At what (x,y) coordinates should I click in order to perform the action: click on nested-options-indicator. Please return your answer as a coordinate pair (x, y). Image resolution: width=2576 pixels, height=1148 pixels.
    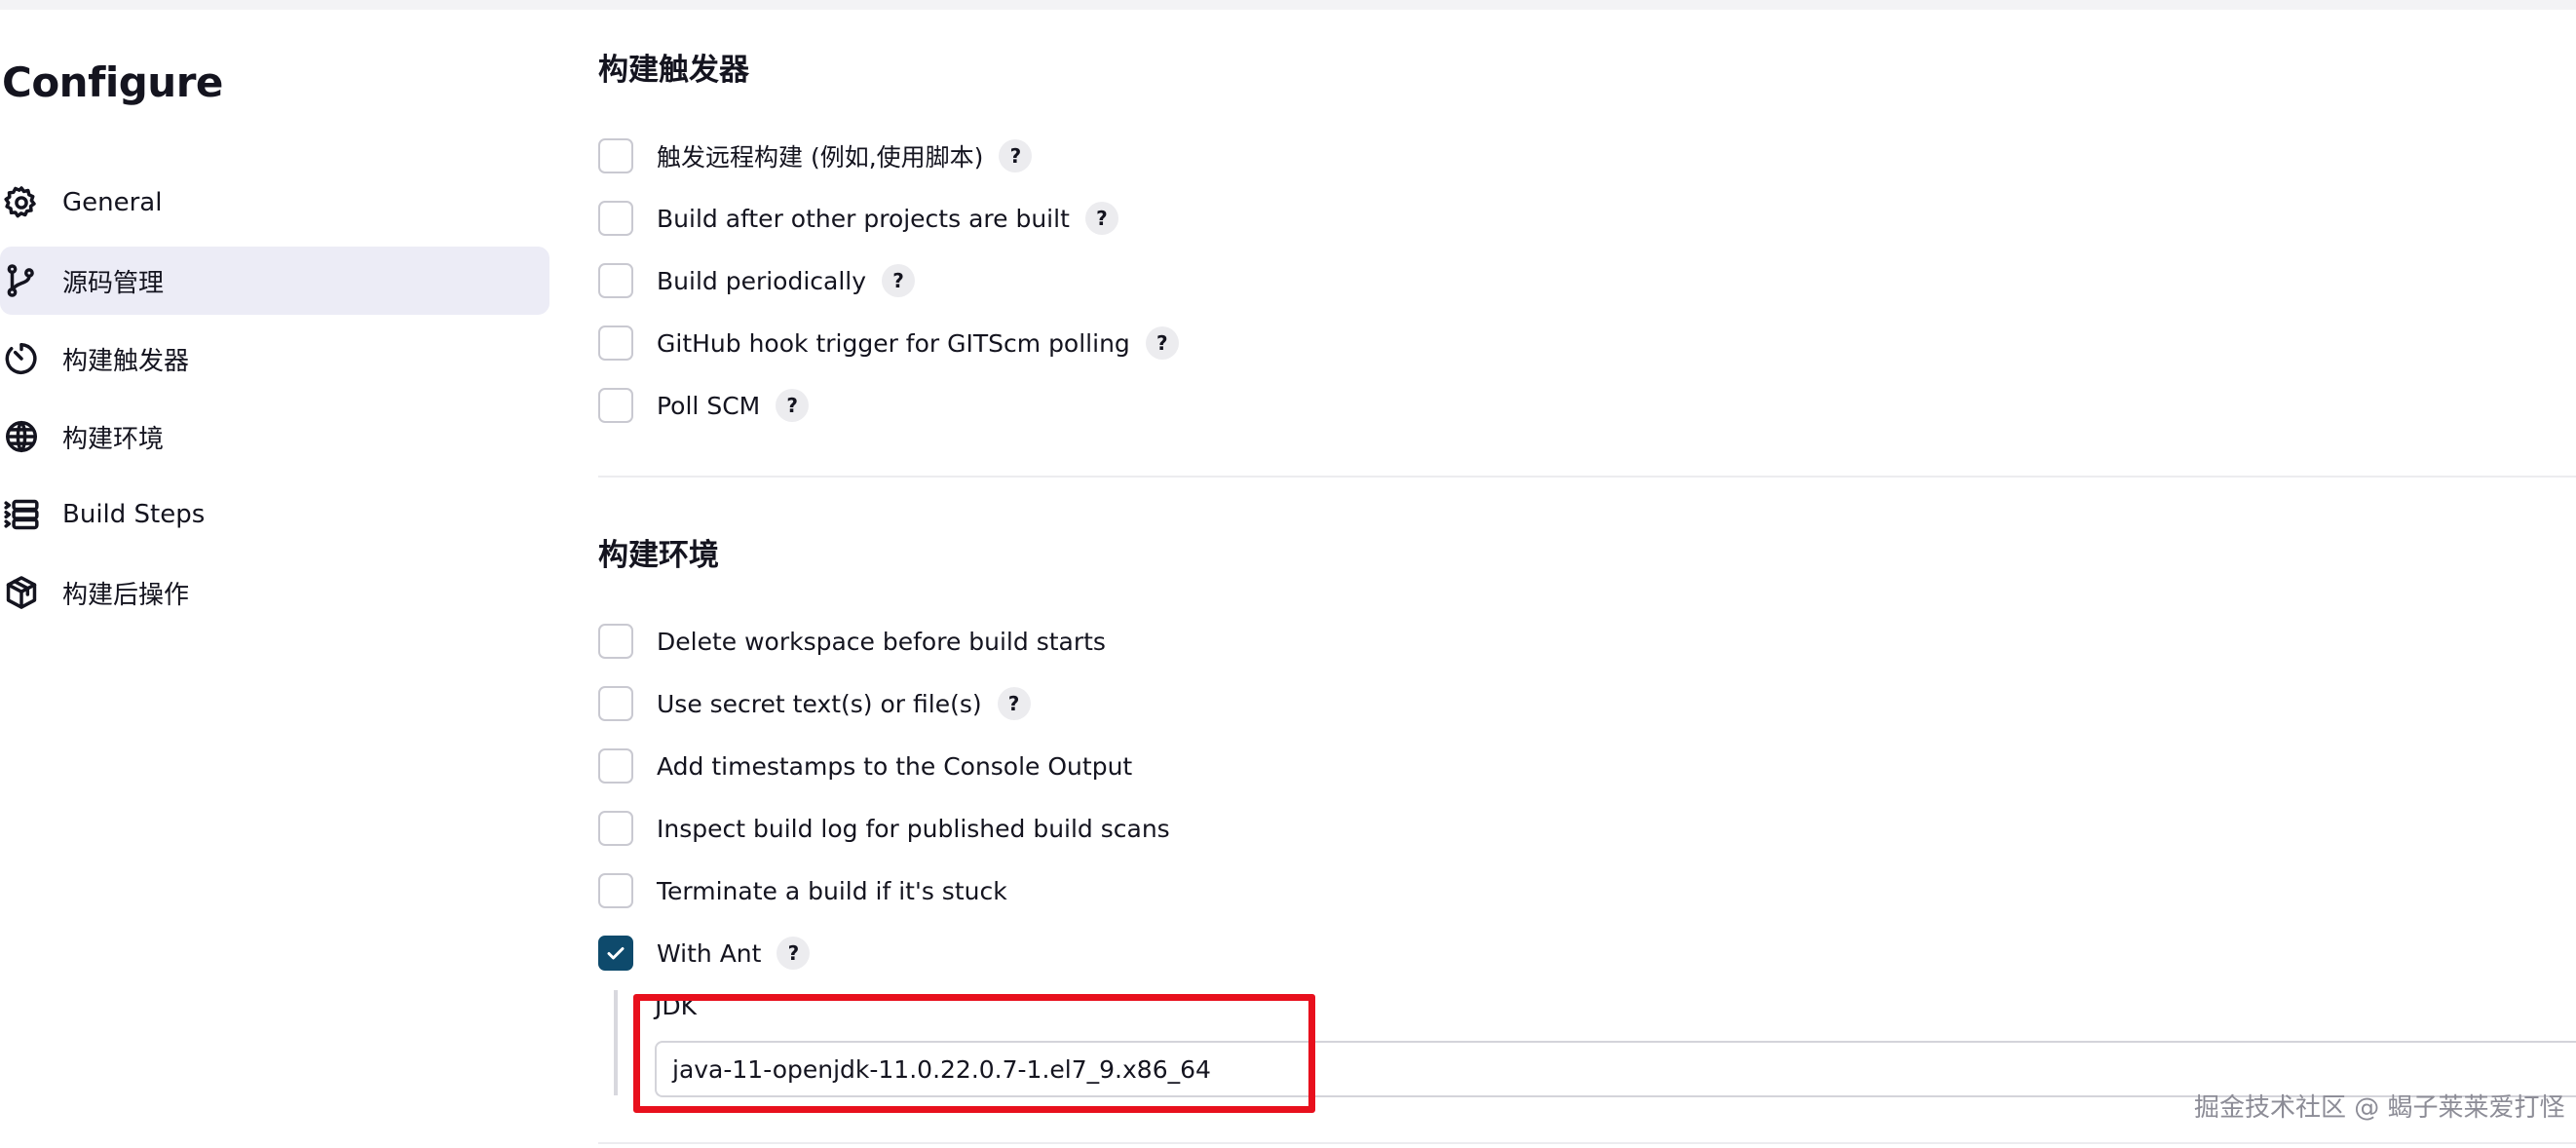
    Looking at the image, I should click on (616, 1042).